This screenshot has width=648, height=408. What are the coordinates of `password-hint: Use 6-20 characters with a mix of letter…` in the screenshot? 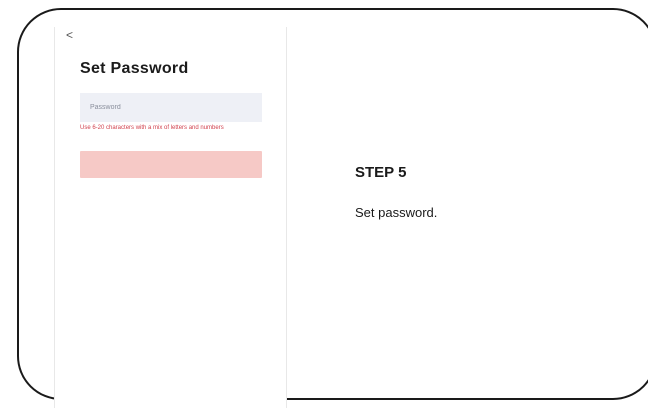 It's located at (152, 128).